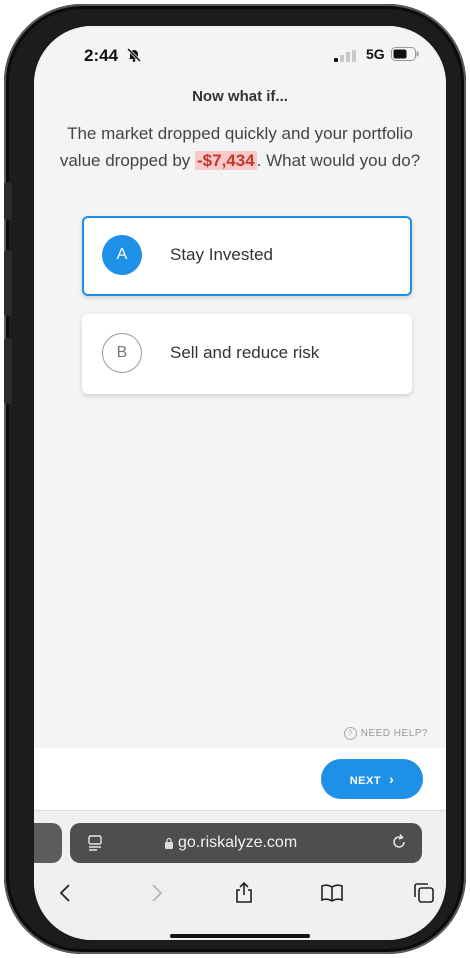 This screenshot has height=958, width=470. What do you see at coordinates (392, 779) in the screenshot?
I see `chevron-right-icon: ›` at bounding box center [392, 779].